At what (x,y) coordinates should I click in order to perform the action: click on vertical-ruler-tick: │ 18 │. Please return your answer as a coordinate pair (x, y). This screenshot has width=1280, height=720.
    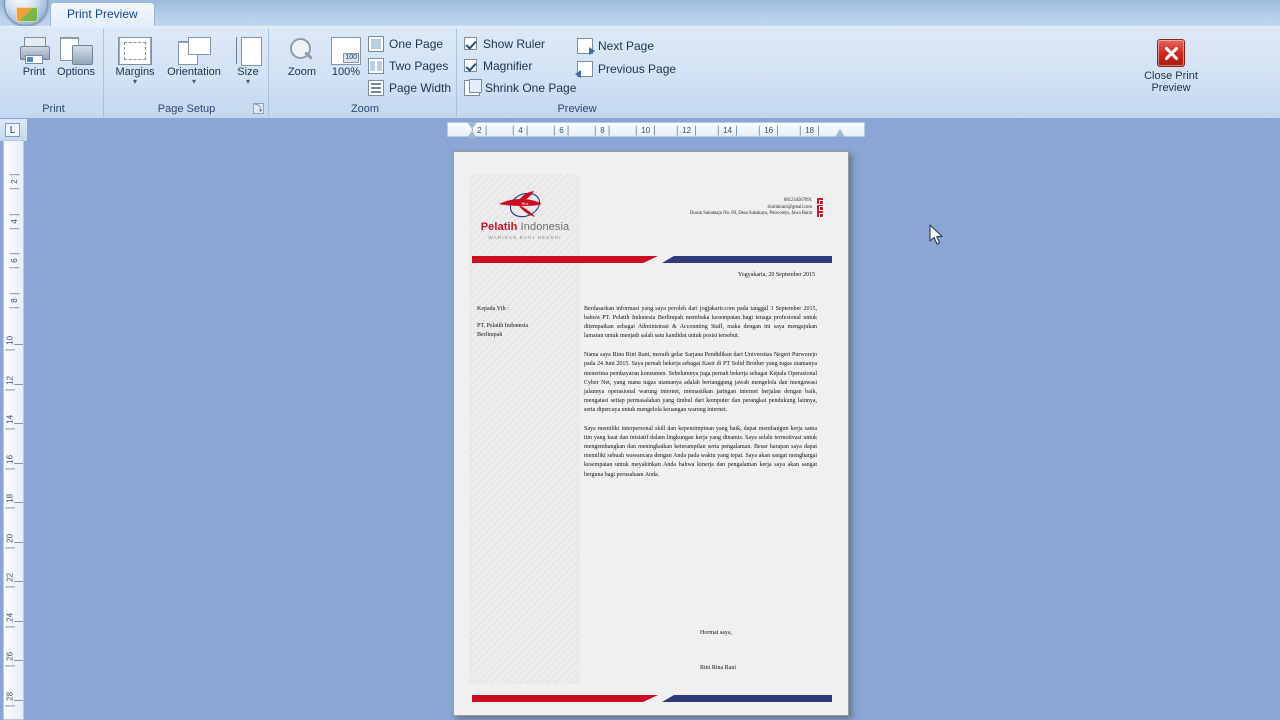
    Looking at the image, I should click on (14, 502).